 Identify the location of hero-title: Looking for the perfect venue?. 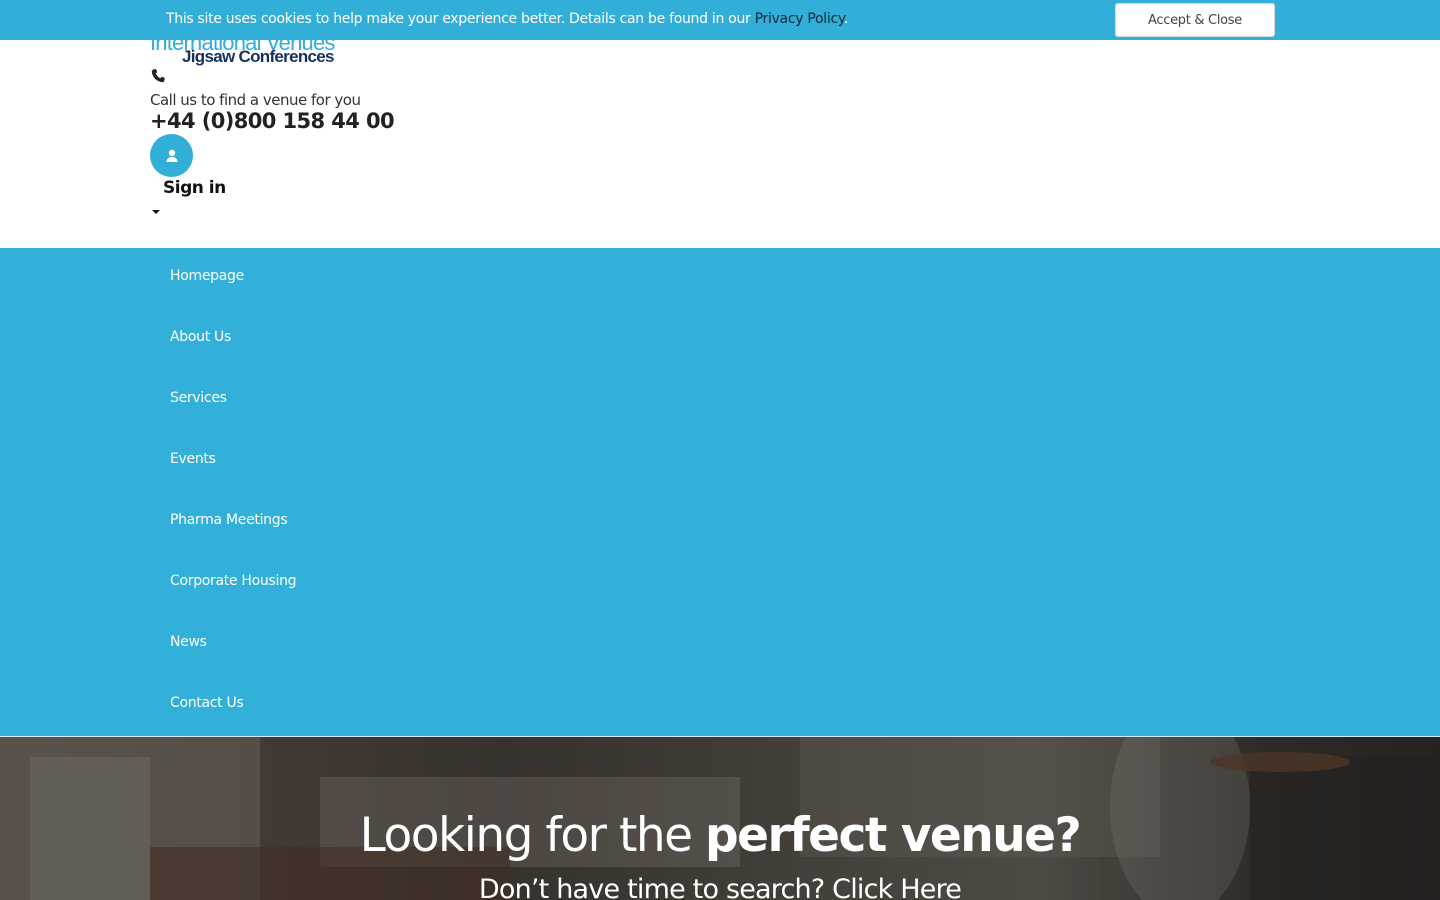
(720, 835).